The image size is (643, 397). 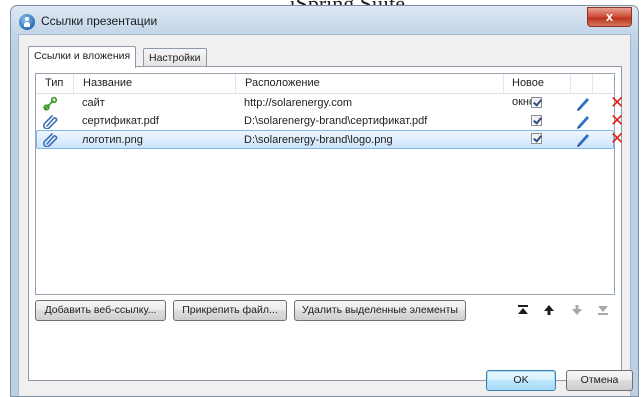 I want to click on column-header-new-window: Новое окно, so click(x=537, y=91).